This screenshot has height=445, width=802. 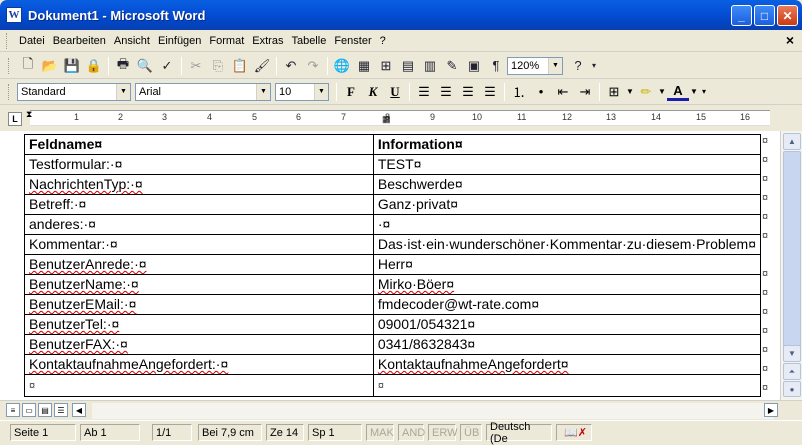 I want to click on cell-info: Herr¤, so click(x=567, y=264).